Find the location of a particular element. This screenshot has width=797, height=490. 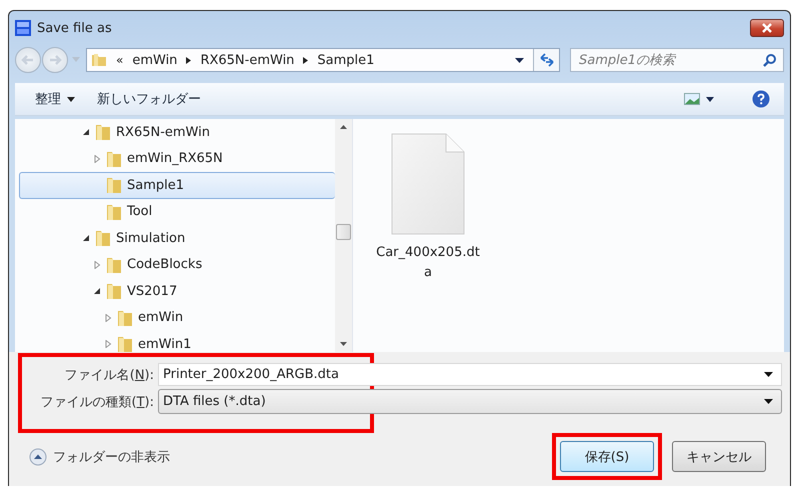

folder-tree-item: emWin_RX65N is located at coordinates (177, 159).